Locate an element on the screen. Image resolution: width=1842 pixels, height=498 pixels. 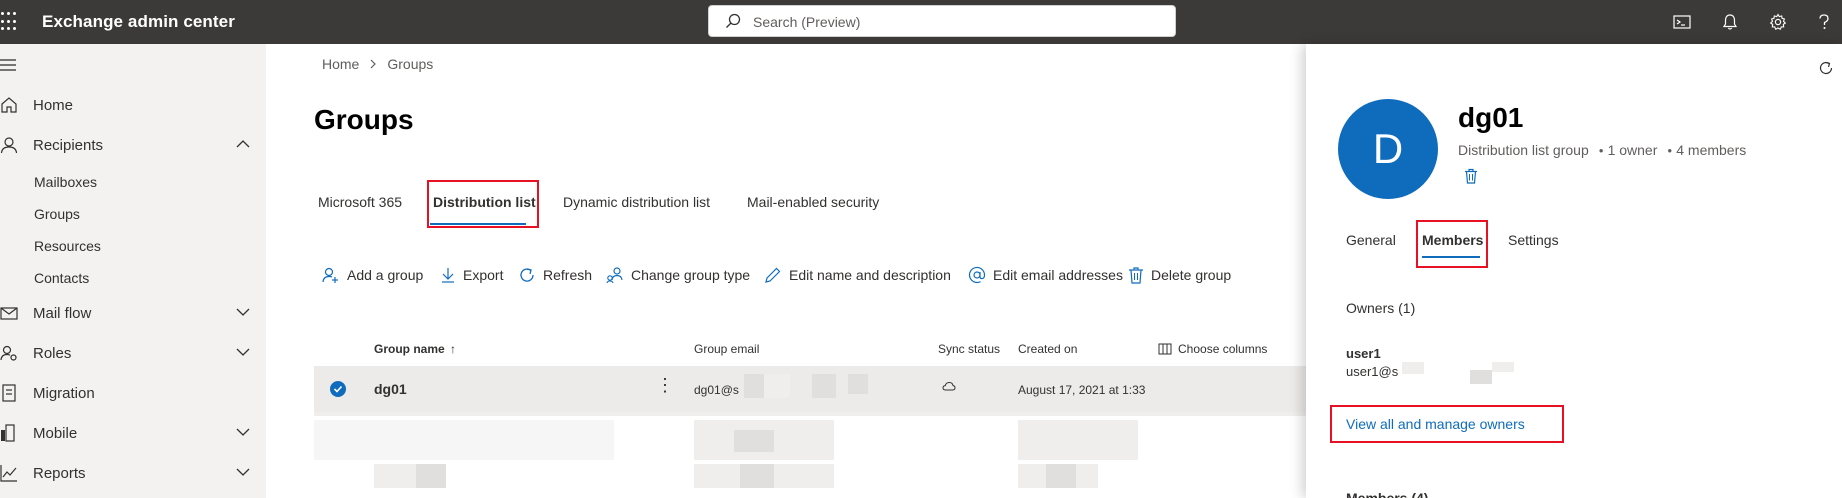
migration-icon is located at coordinates (9, 393).